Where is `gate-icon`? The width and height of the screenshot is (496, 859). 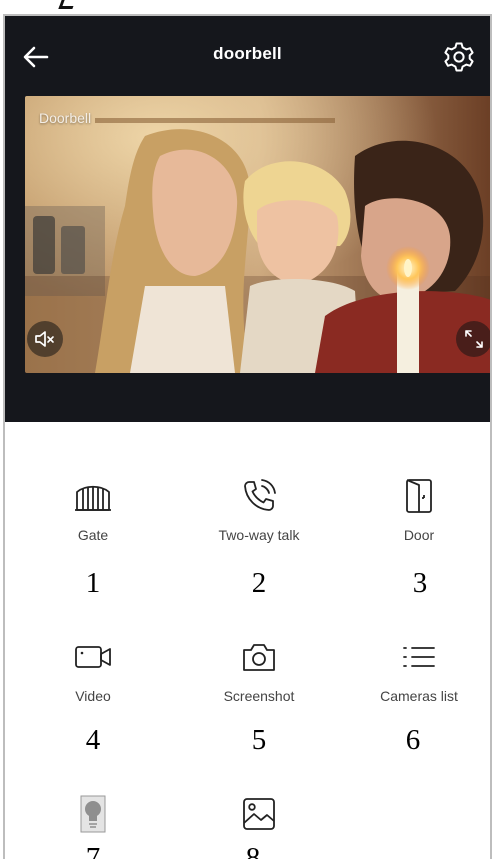
gate-icon is located at coordinates (93, 498).